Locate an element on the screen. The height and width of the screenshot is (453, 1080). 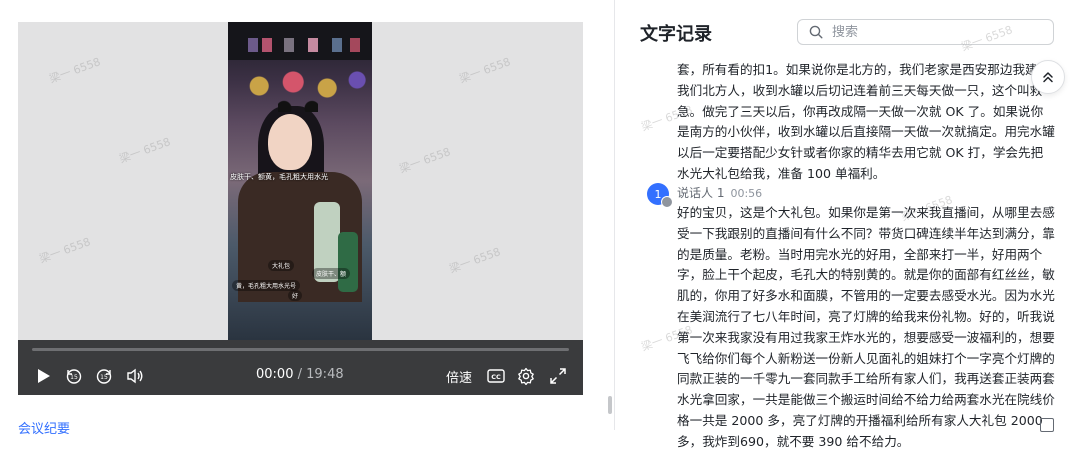
time-display: 00:00 / 19:48 is located at coordinates (300, 374).